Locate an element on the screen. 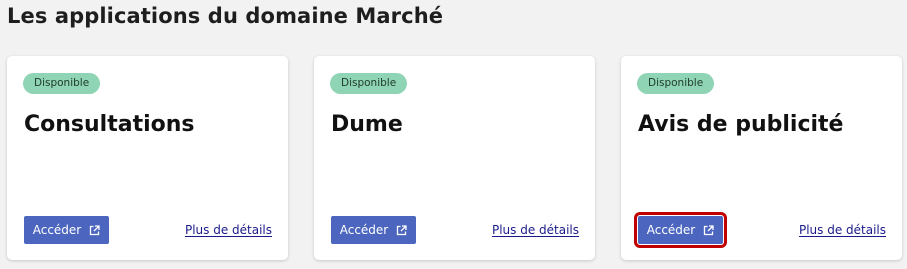 The height and width of the screenshot is (269, 907). access-button-dume: Accéder is located at coordinates (373, 230).